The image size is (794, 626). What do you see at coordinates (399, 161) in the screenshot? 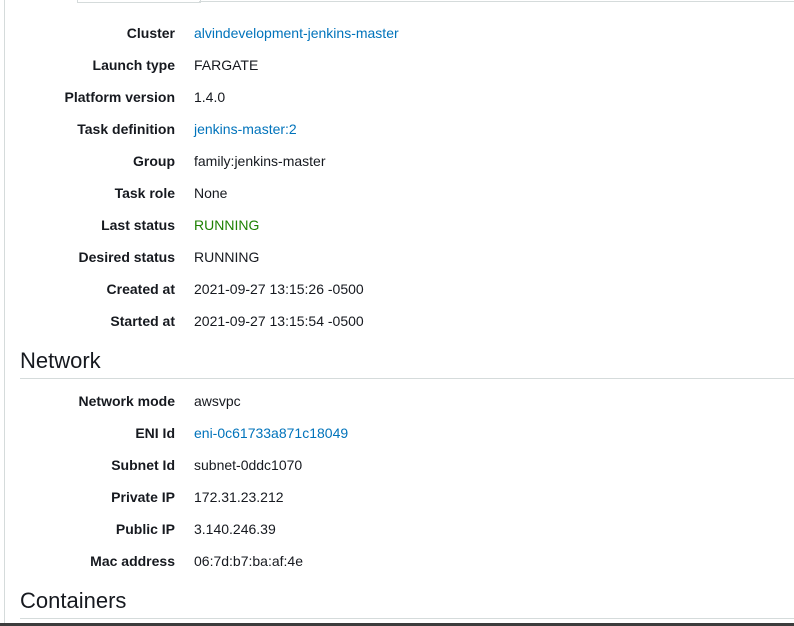
I see `detail-row-group: Group family:jenkins-master` at bounding box center [399, 161].